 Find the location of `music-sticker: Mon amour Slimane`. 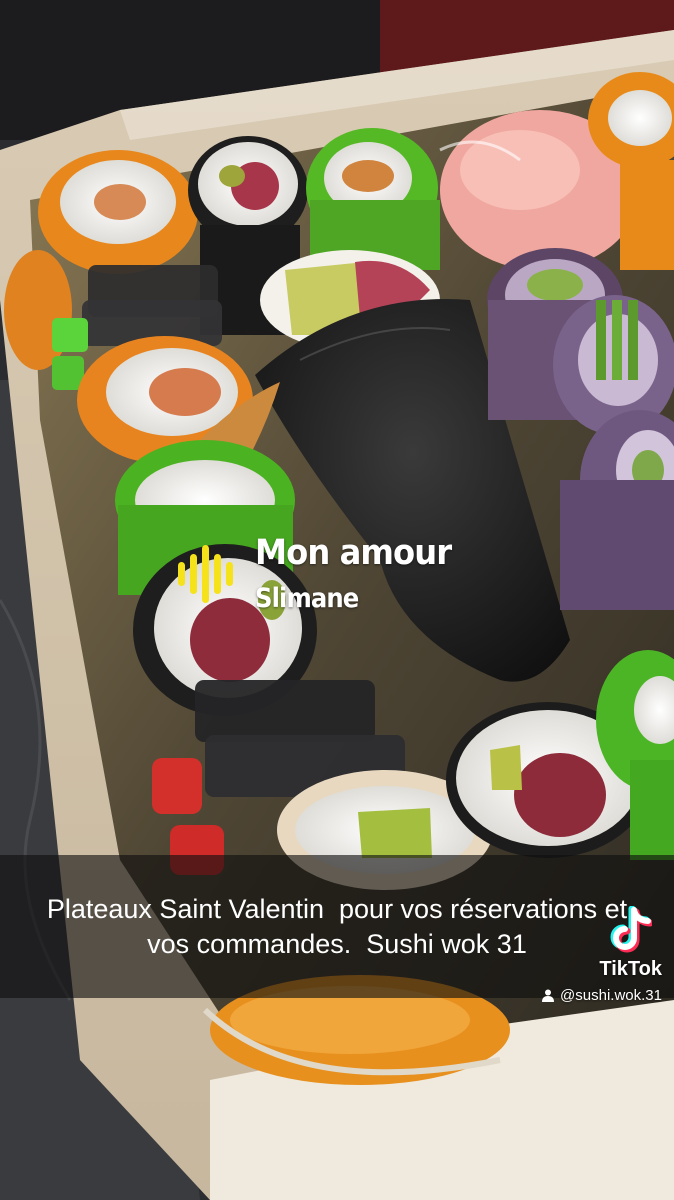

music-sticker: Mon amour Slimane is located at coordinates (323, 574).